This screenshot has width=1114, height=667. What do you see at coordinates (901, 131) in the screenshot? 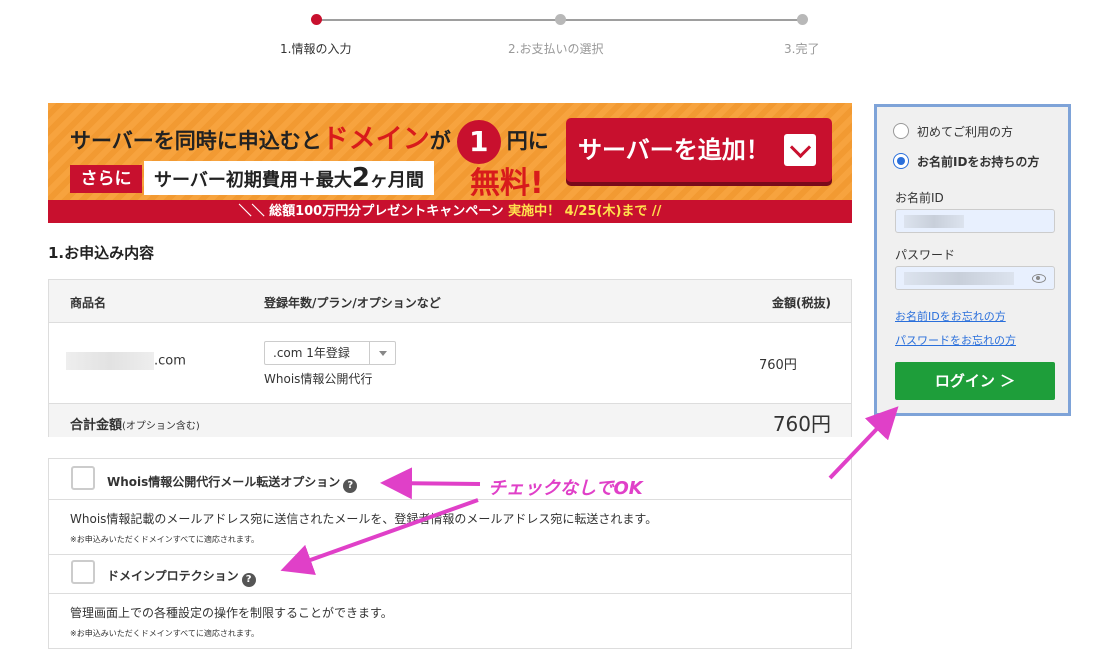
I see `radio-button` at bounding box center [901, 131].